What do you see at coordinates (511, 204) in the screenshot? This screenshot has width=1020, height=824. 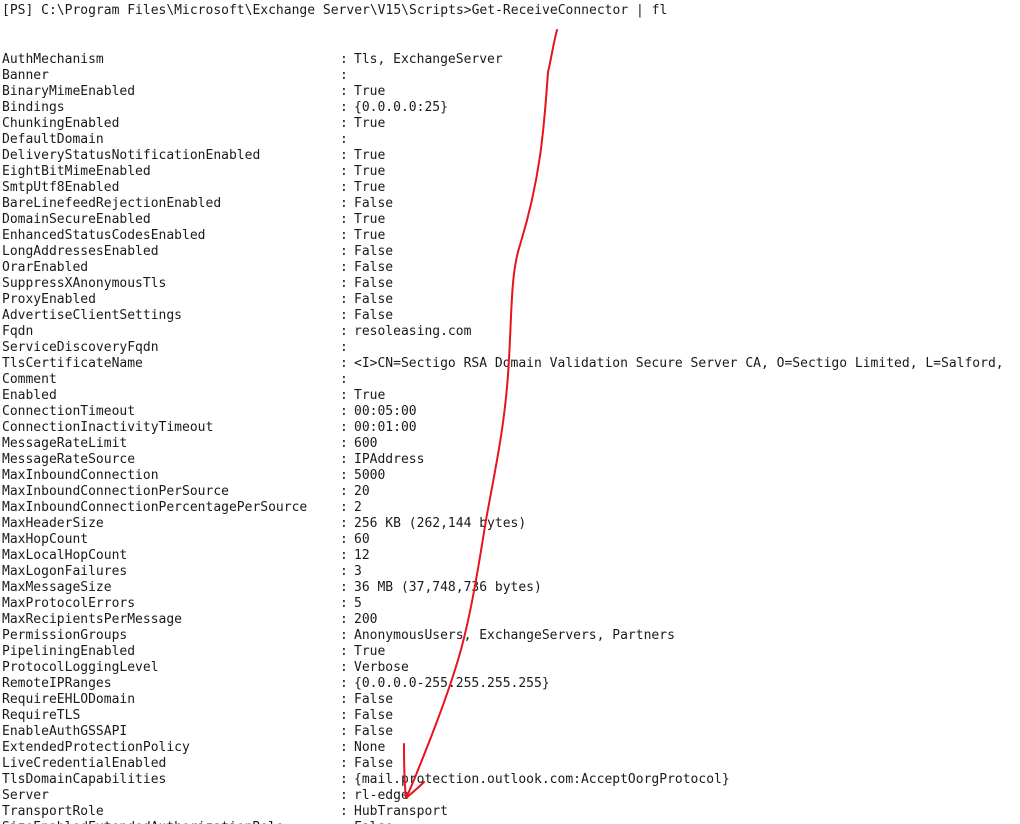 I see `property-row: BareLinefeedRejectionEnabled: False` at bounding box center [511, 204].